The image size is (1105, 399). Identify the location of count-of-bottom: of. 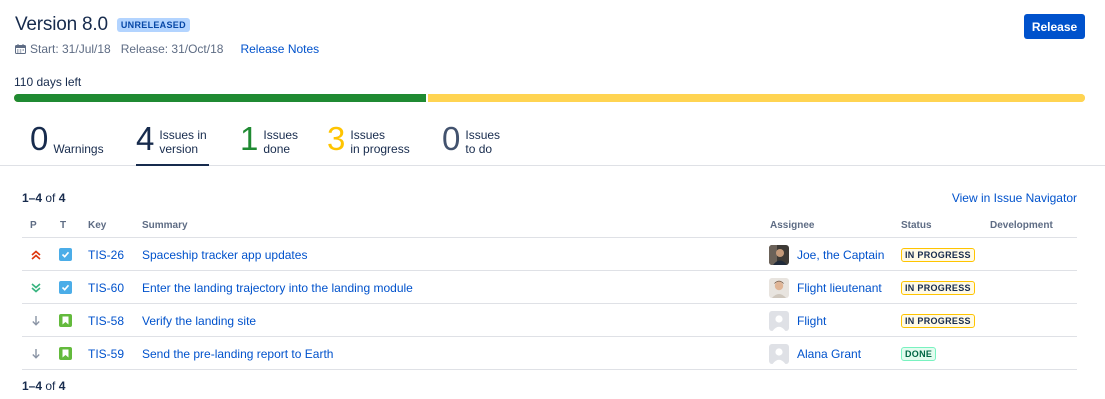
(50, 386).